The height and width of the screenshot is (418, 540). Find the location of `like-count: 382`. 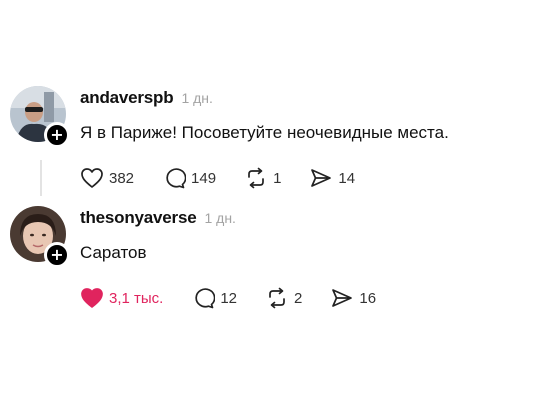

like-count: 382 is located at coordinates (122, 178).